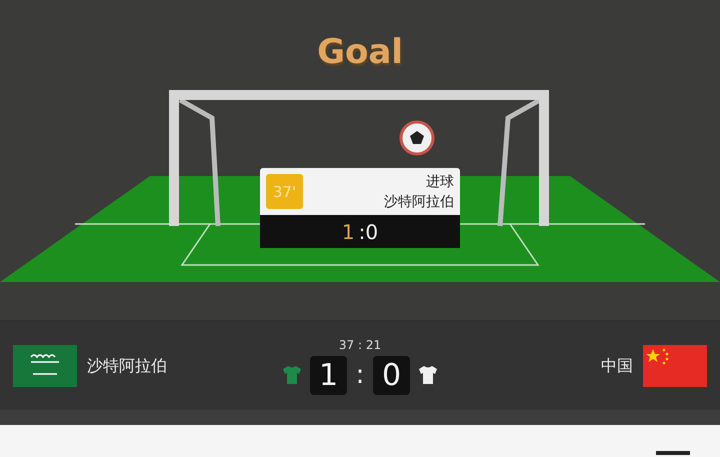  I want to click on match-clock: 37 : 21, so click(360, 345).